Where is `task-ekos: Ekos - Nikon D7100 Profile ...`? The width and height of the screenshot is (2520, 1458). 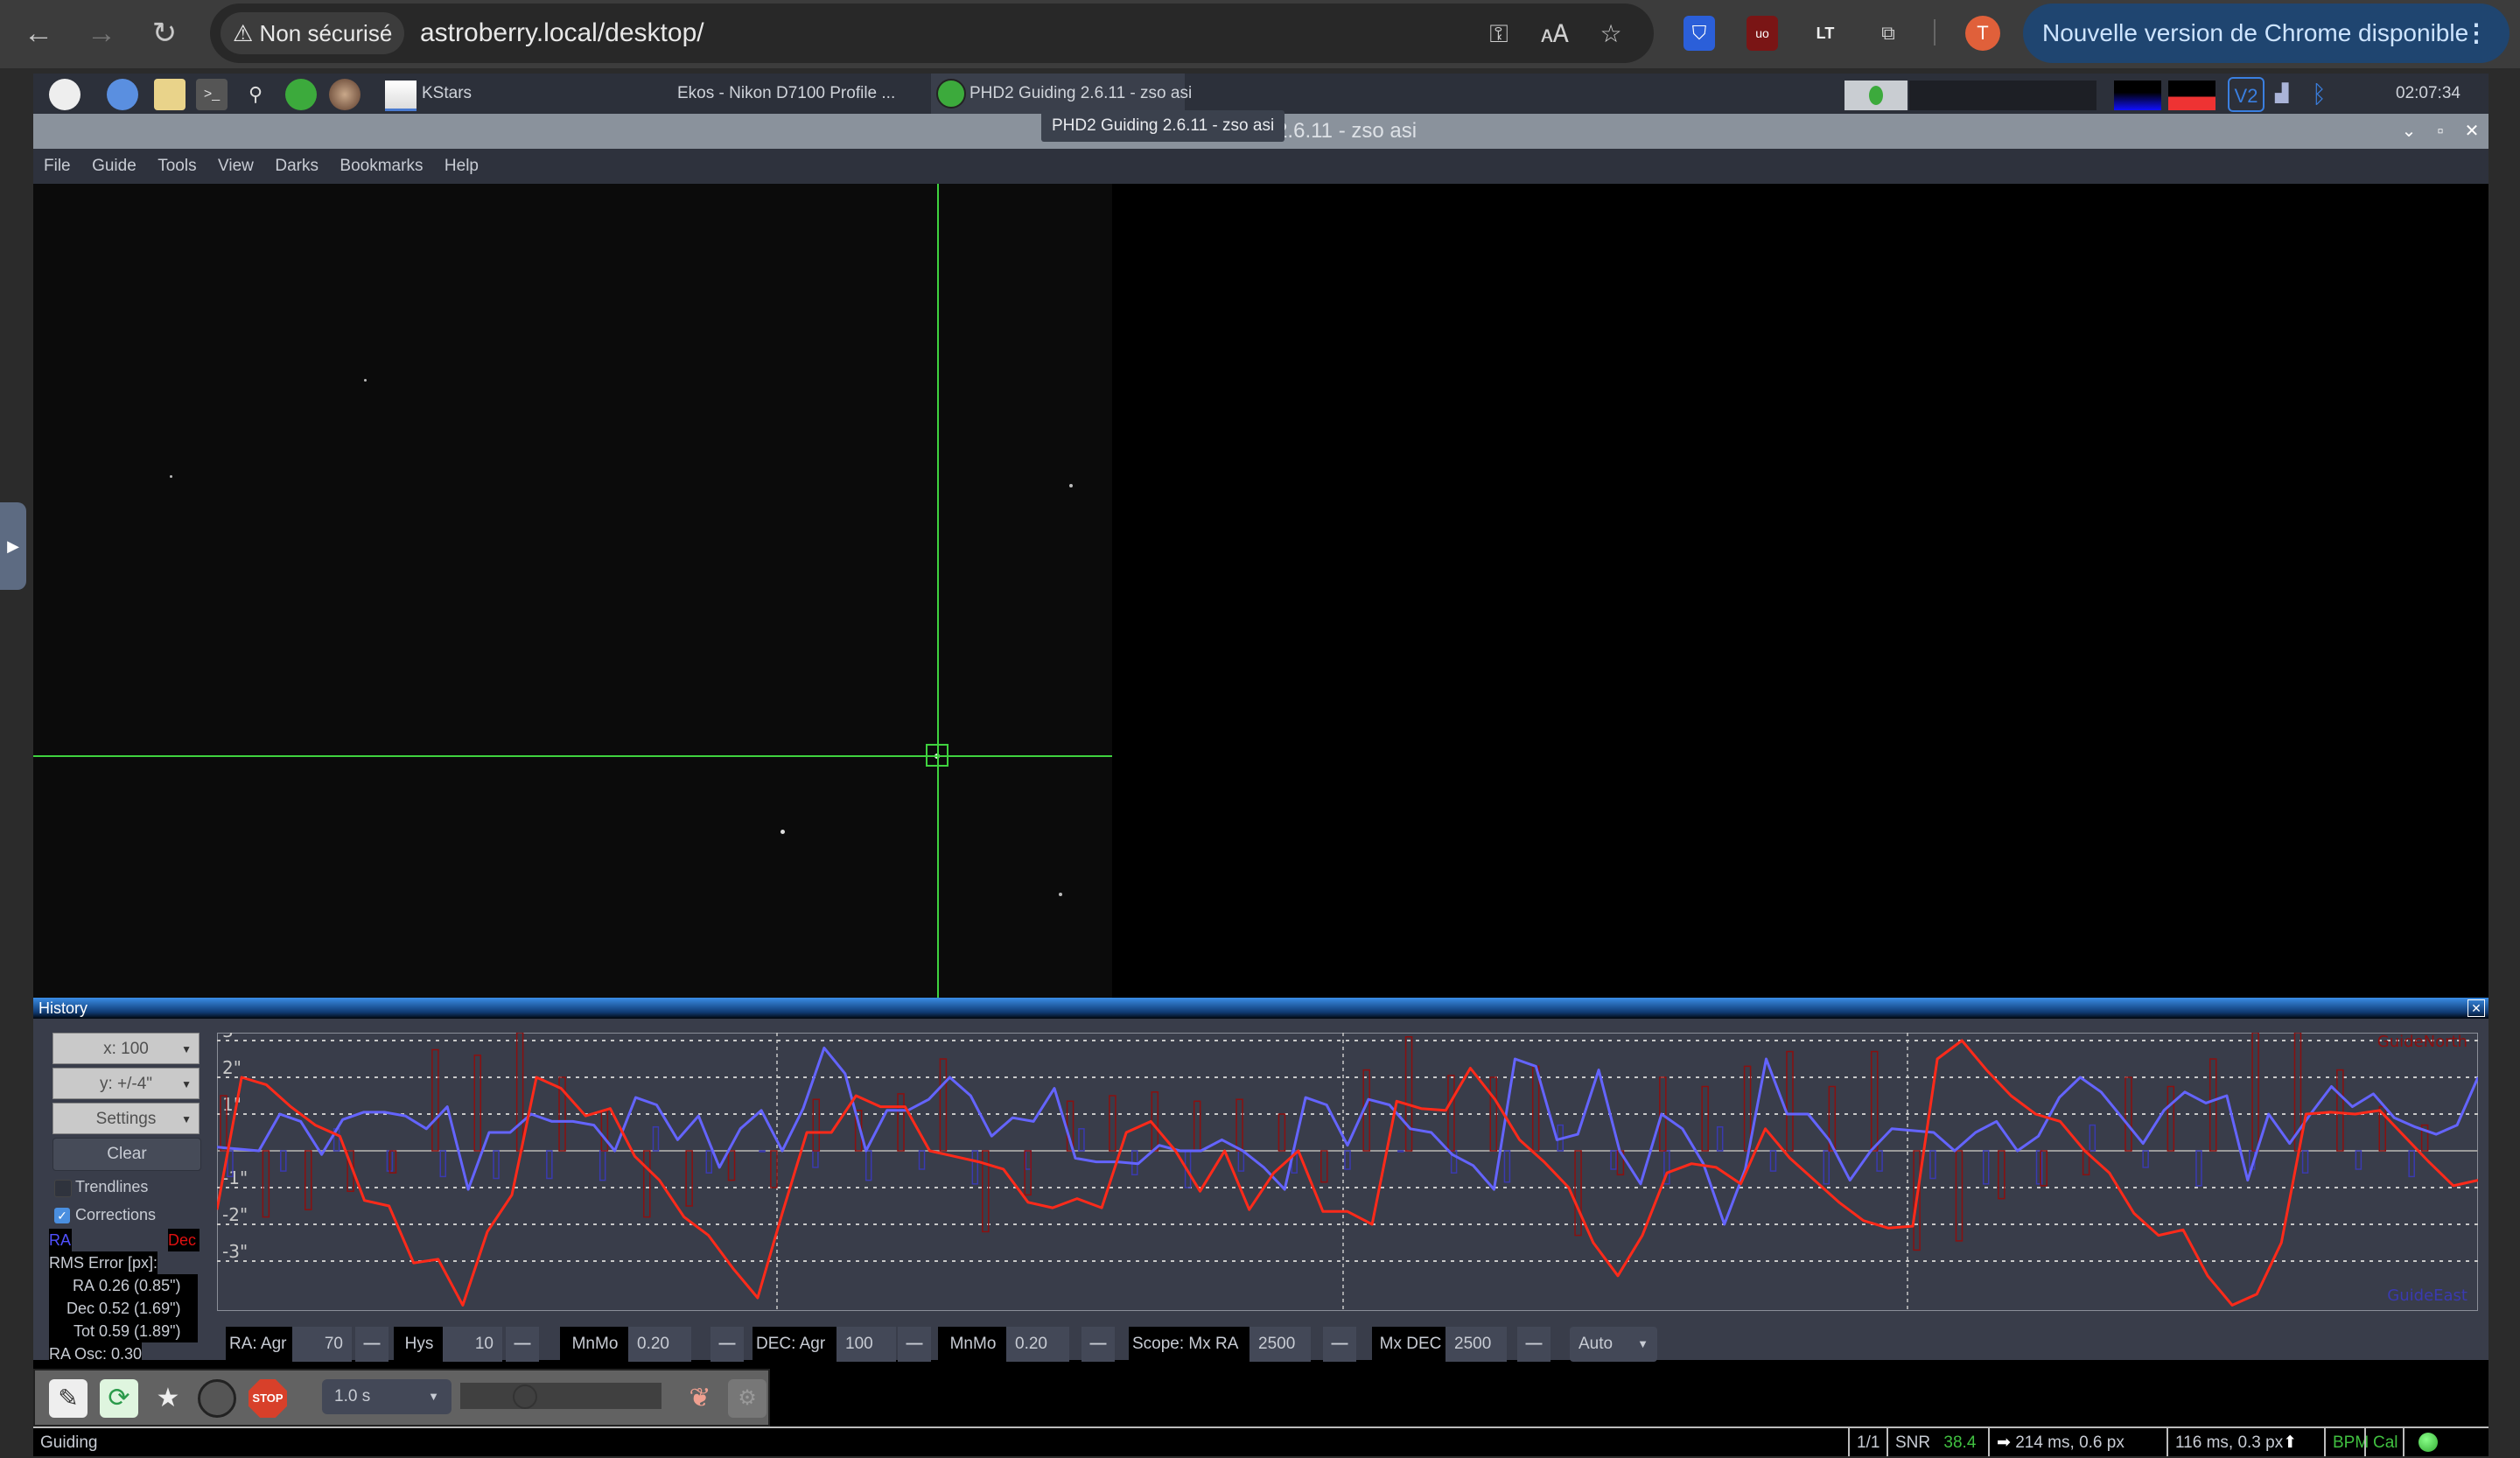 task-ekos: Ekos - Nikon D7100 Profile ... is located at coordinates (783, 94).